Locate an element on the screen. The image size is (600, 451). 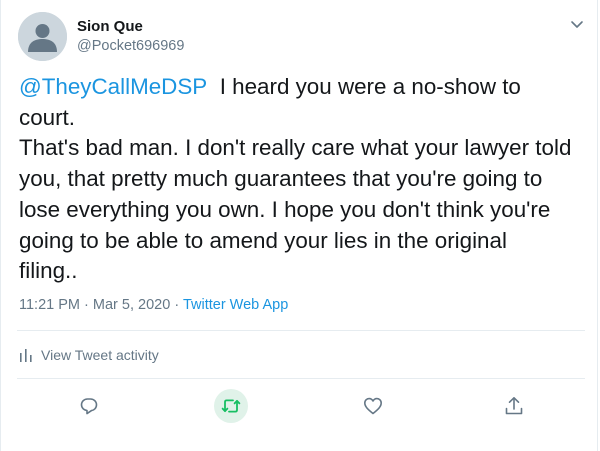
default-profile-icon is located at coordinates (42, 36).